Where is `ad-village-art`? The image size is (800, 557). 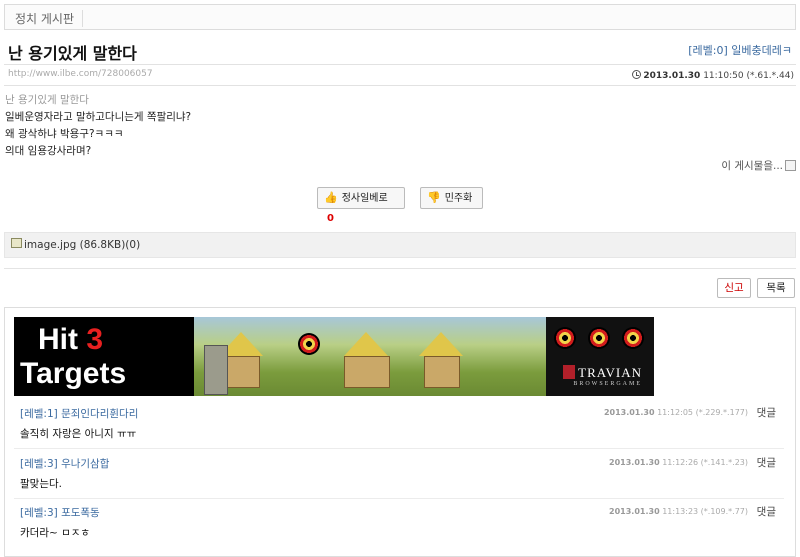 ad-village-art is located at coordinates (370, 356).